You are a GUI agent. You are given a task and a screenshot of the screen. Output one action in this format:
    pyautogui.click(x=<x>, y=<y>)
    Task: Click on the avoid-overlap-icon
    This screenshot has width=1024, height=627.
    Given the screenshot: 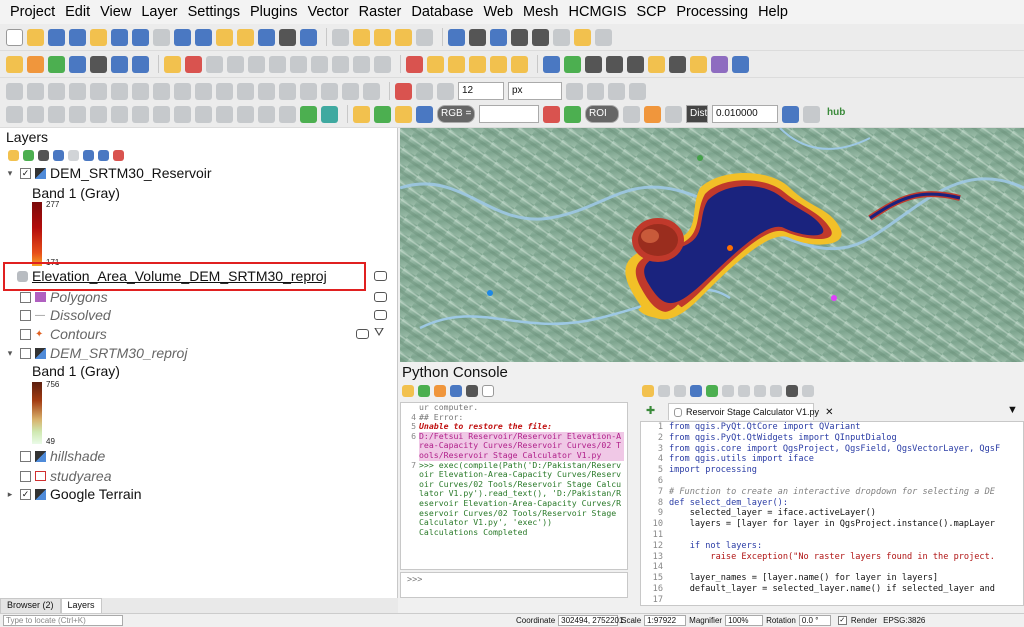 What is the action you would take?
    pyautogui.click(x=595, y=91)
    